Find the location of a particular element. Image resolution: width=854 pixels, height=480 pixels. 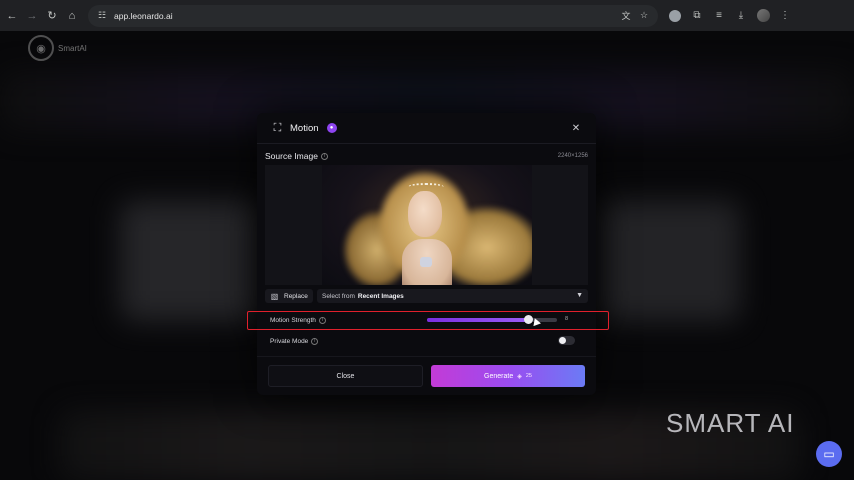

slider-fill is located at coordinates (477, 320).